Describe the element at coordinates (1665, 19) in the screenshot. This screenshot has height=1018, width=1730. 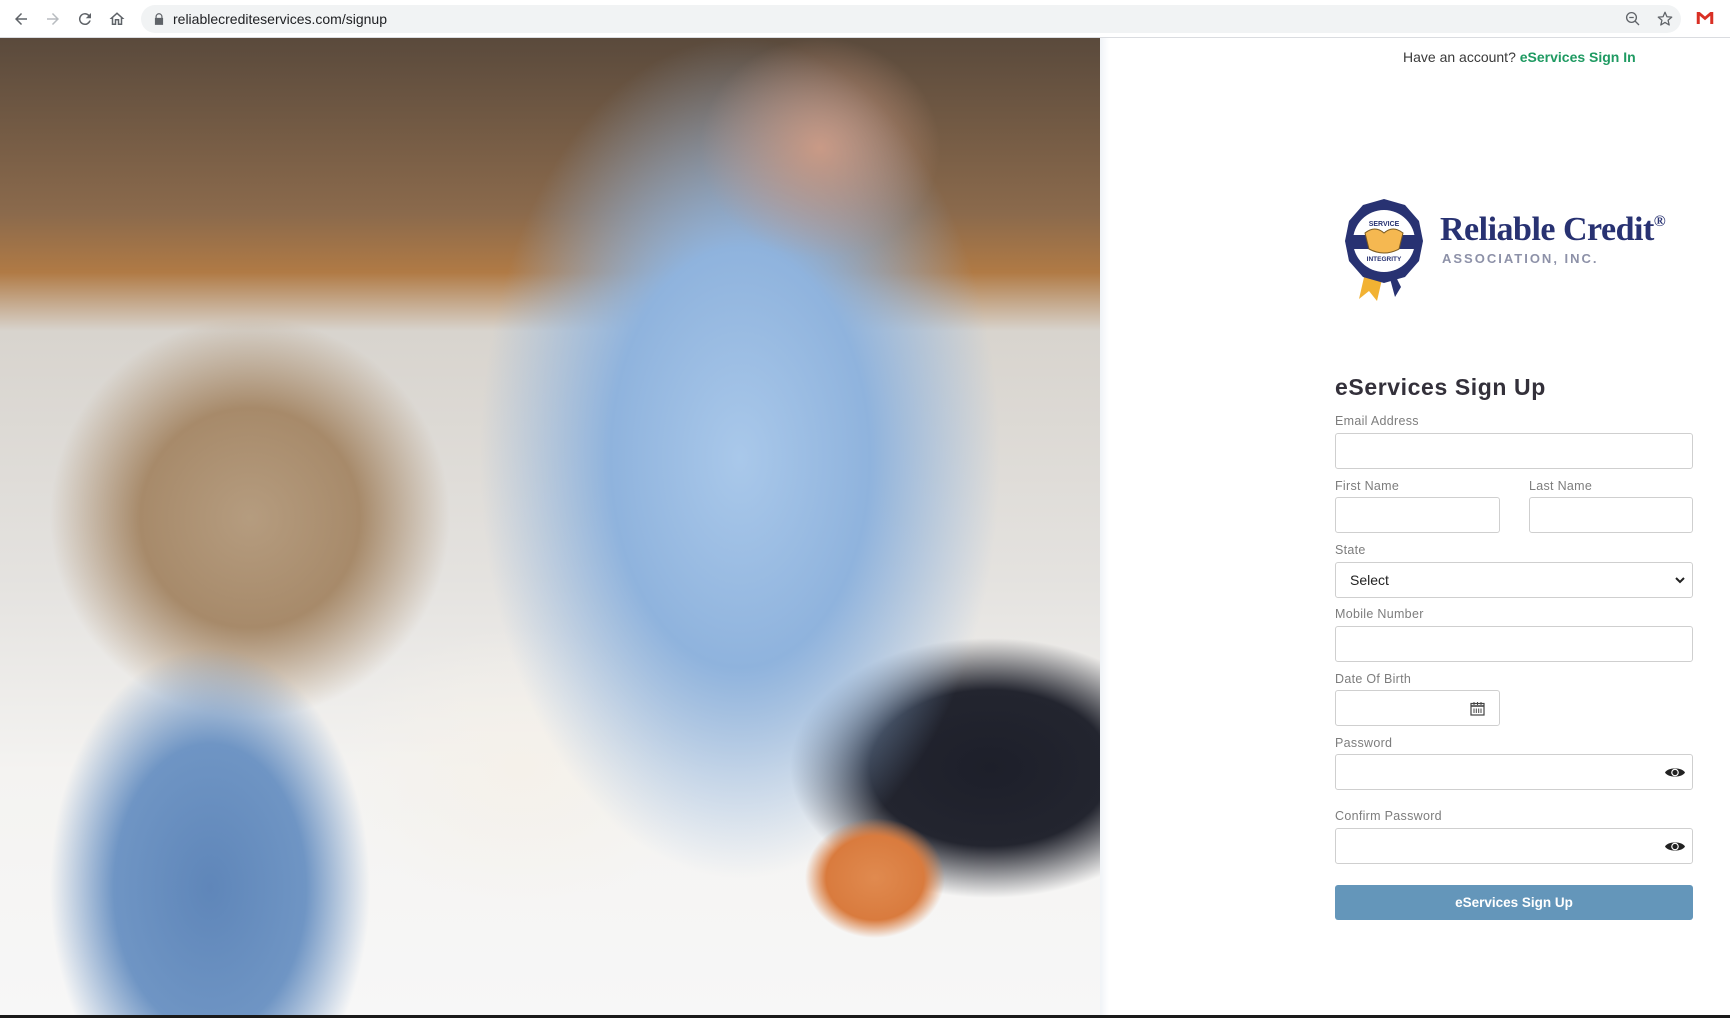
I see `bookmark-star-icon` at that location.